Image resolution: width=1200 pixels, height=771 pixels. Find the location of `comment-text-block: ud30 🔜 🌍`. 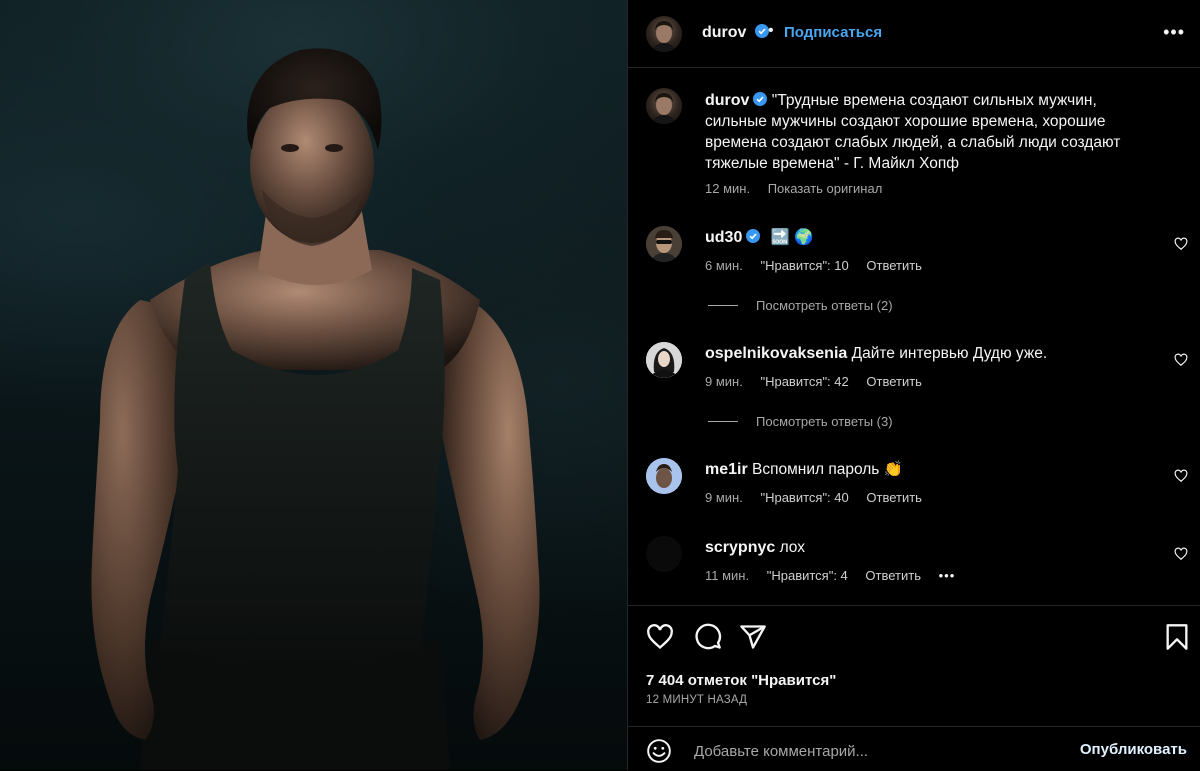

comment-text-block: ud30 🔜 🌍 is located at coordinates (925, 237).